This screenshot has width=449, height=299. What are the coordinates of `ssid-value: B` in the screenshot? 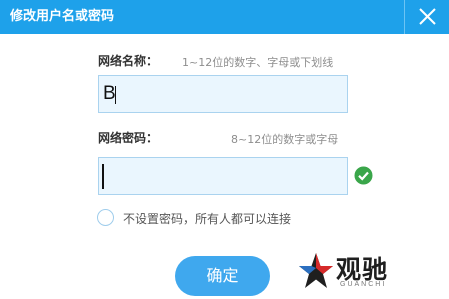 It's located at (109, 93).